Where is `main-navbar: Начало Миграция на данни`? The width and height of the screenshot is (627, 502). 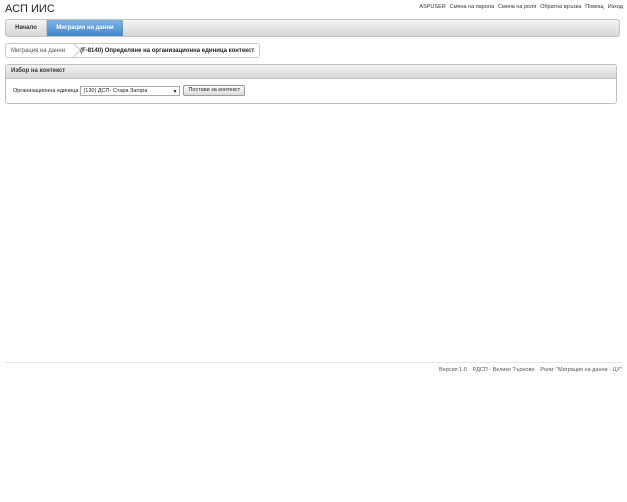 main-navbar: Начало Миграция на данни is located at coordinates (312, 28).